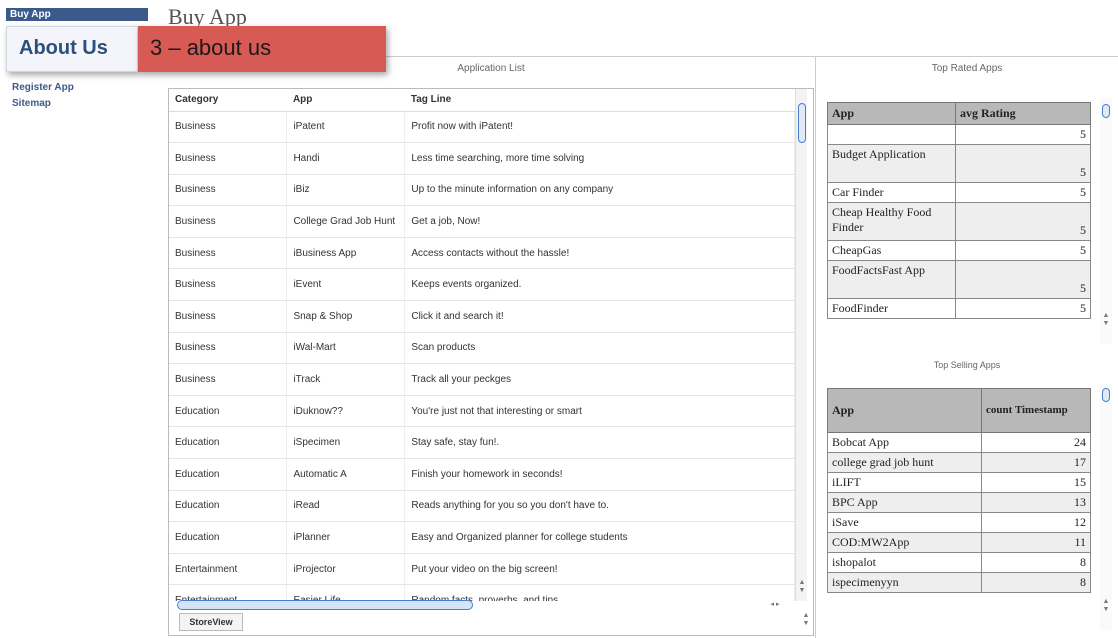 The image size is (1118, 638). I want to click on top-selling-app-cell: college grad job hunt, so click(904, 462).